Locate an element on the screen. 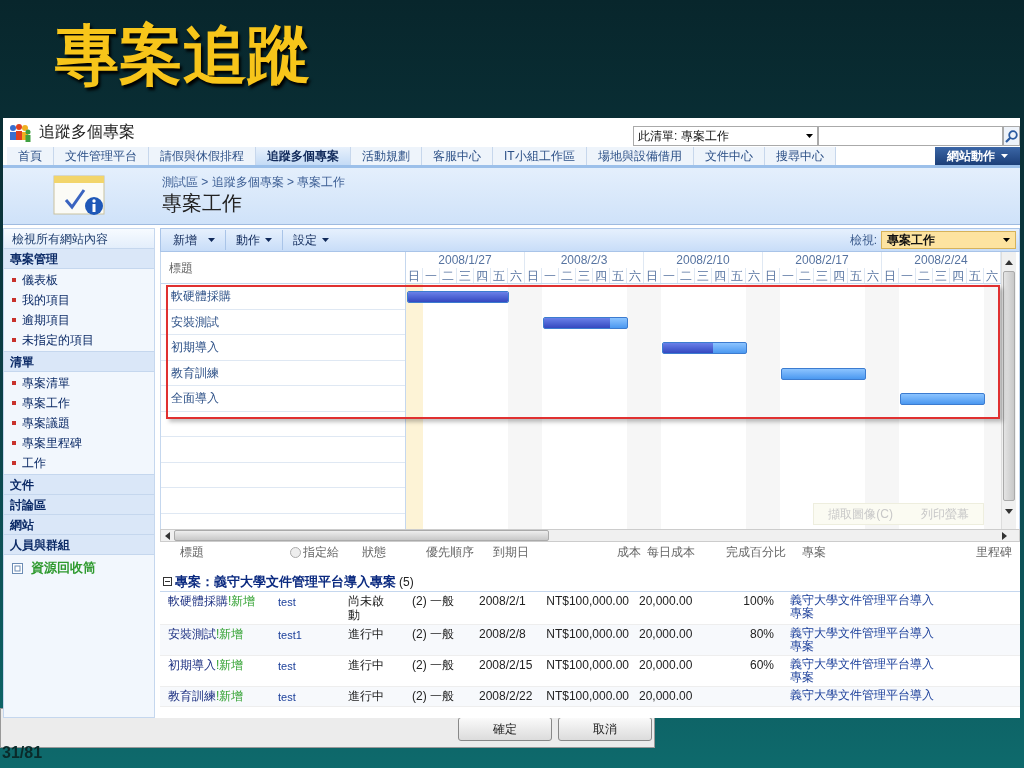 The width and height of the screenshot is (1024, 768). day-label: 一 is located at coordinates (907, 276).